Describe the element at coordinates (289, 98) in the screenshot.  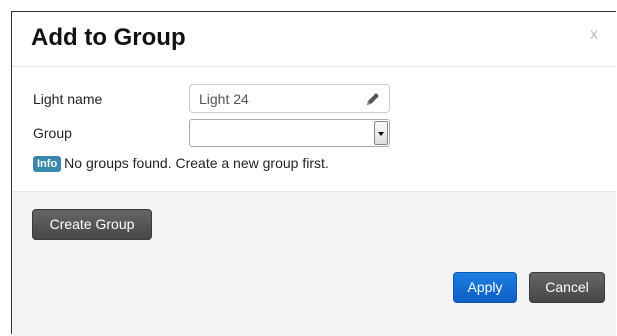
I see `light-name-input: Light 24` at that location.